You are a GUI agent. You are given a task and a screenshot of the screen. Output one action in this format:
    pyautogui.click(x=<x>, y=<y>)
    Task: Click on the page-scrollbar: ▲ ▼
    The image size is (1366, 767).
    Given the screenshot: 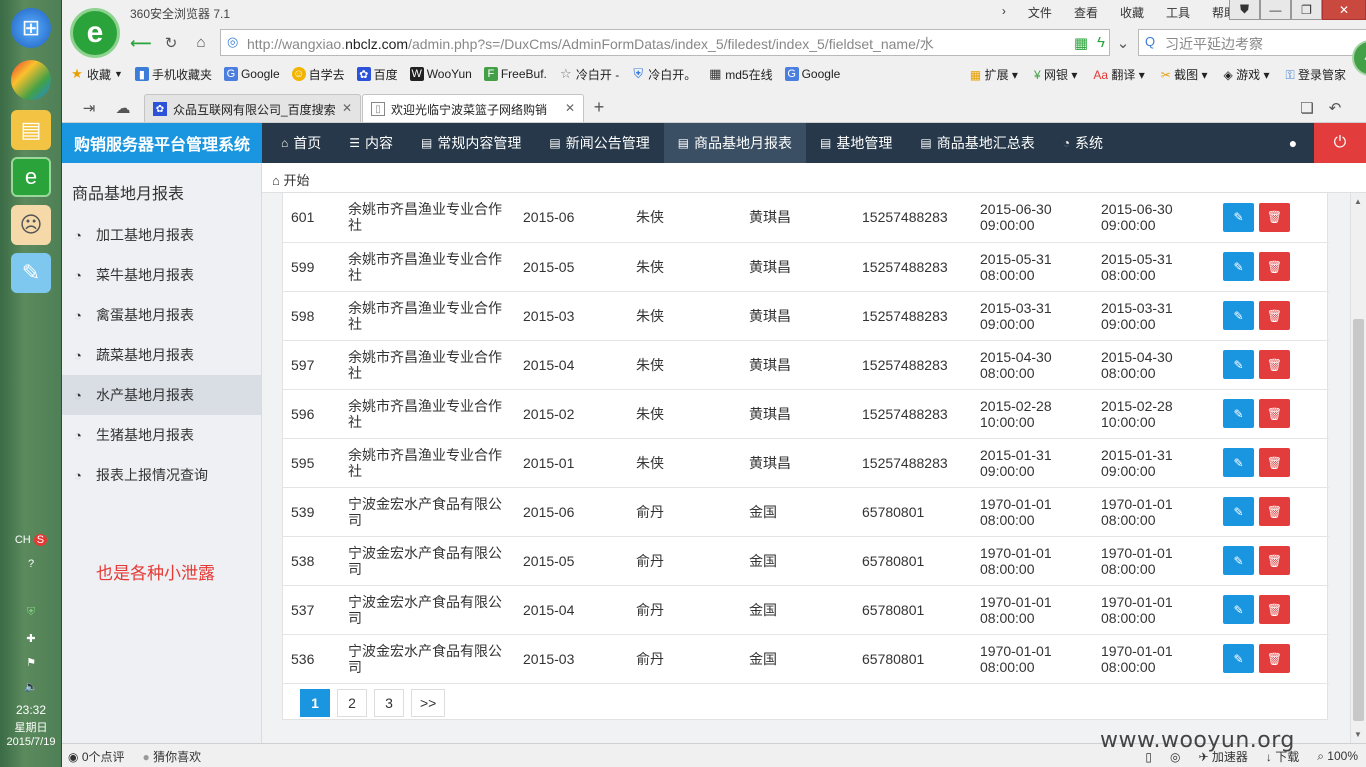 What is the action you would take?
    pyautogui.click(x=1358, y=468)
    